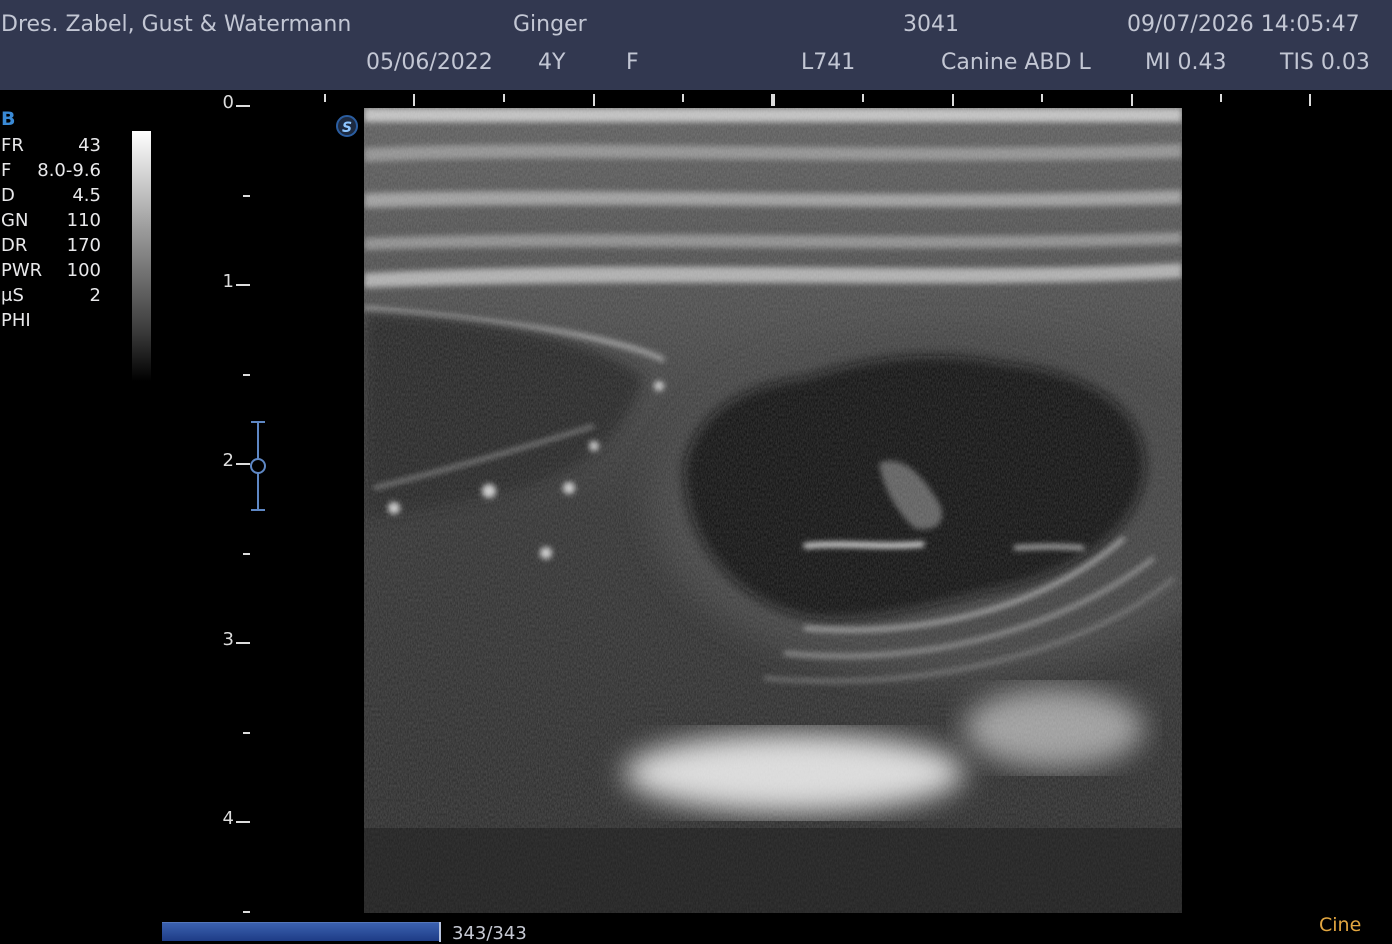 Image resolution: width=1392 pixels, height=944 pixels. I want to click on param-label: PHI, so click(16, 320).